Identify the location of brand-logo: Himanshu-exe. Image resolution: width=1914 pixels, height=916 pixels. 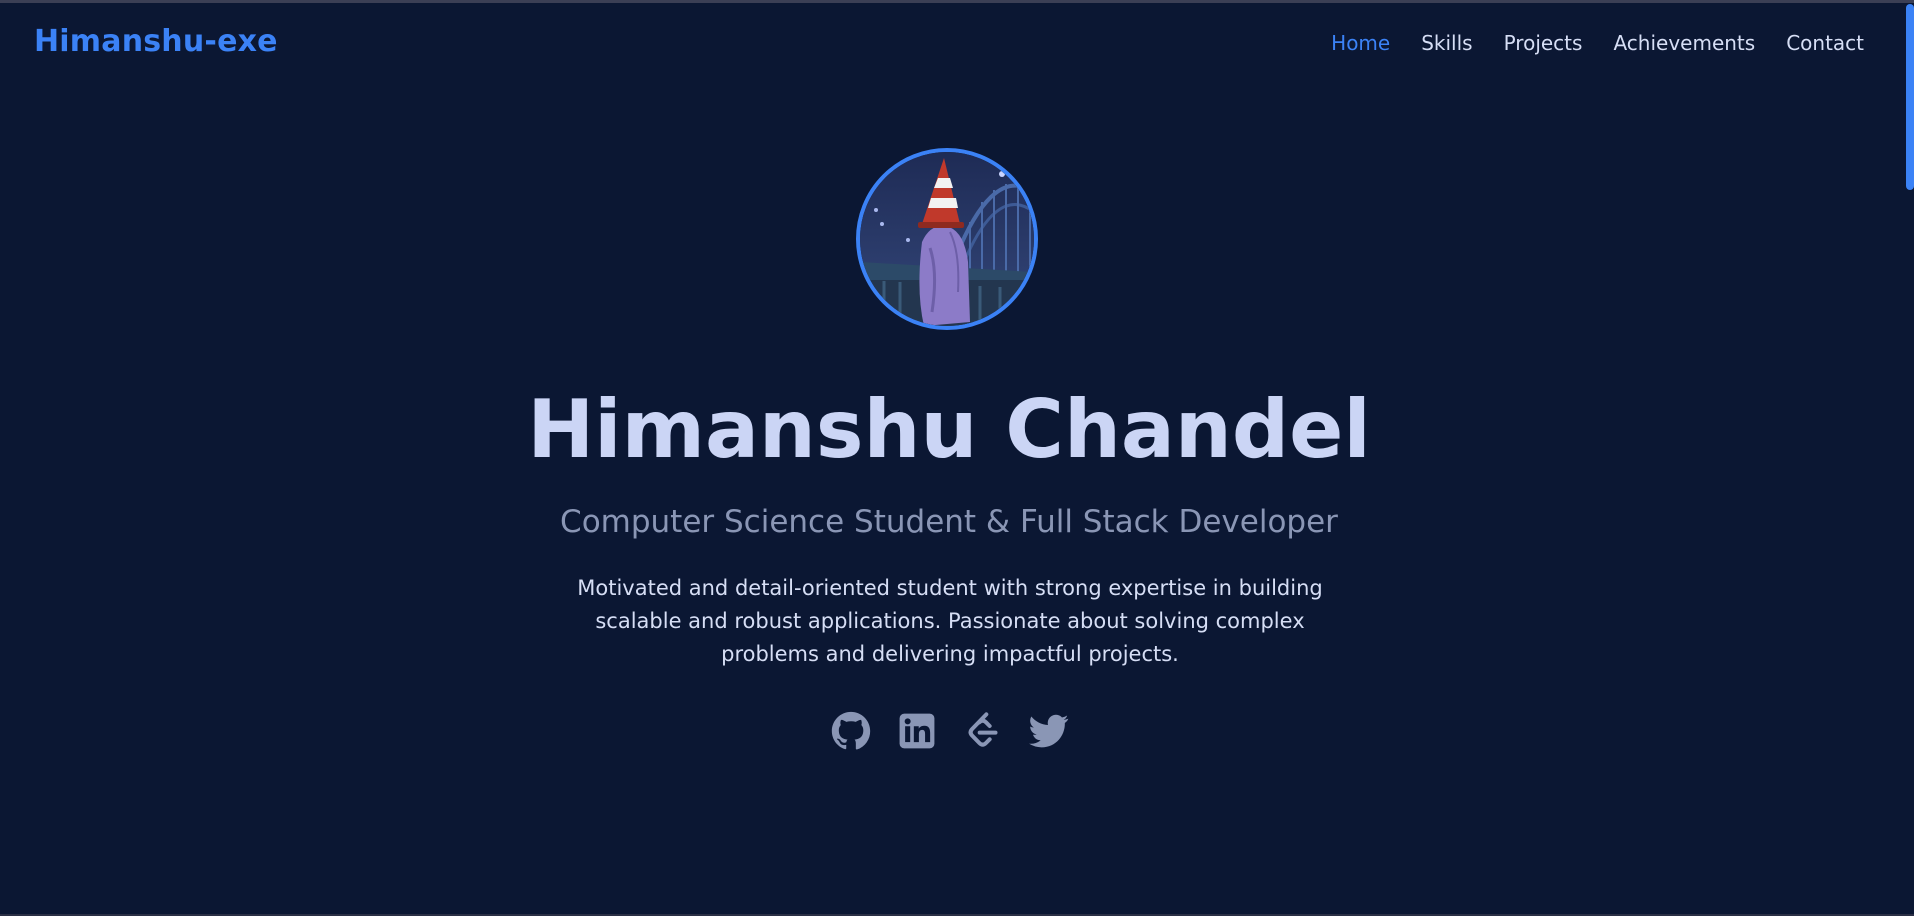
(156, 41).